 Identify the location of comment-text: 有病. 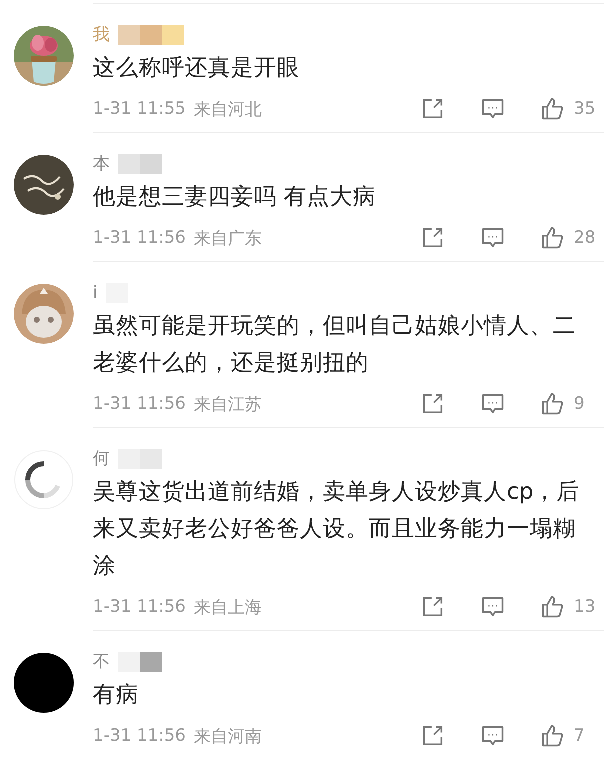
(116, 695).